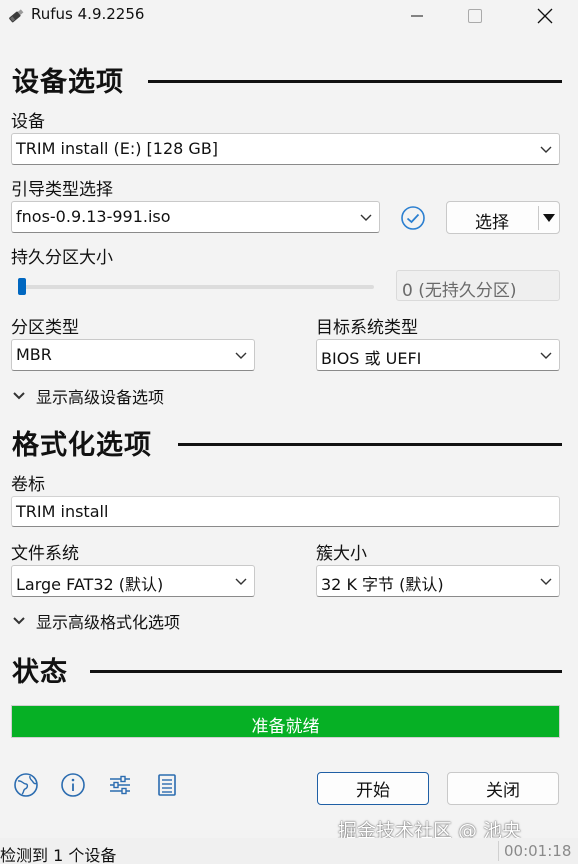 The width and height of the screenshot is (578, 864). What do you see at coordinates (492, 223) in the screenshot?
I see `select-image-label: 选择` at bounding box center [492, 223].